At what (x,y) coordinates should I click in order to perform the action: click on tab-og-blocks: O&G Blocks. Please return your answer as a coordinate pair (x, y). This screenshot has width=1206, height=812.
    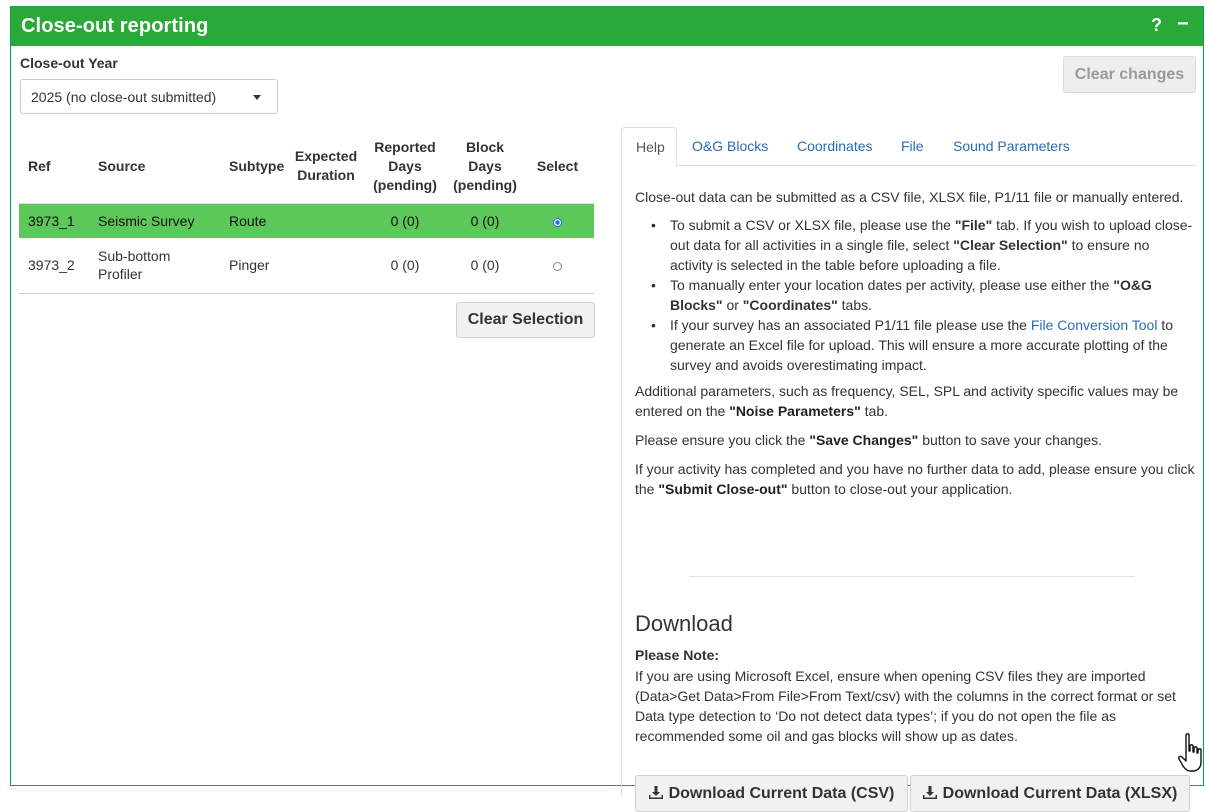
    Looking at the image, I should click on (730, 147).